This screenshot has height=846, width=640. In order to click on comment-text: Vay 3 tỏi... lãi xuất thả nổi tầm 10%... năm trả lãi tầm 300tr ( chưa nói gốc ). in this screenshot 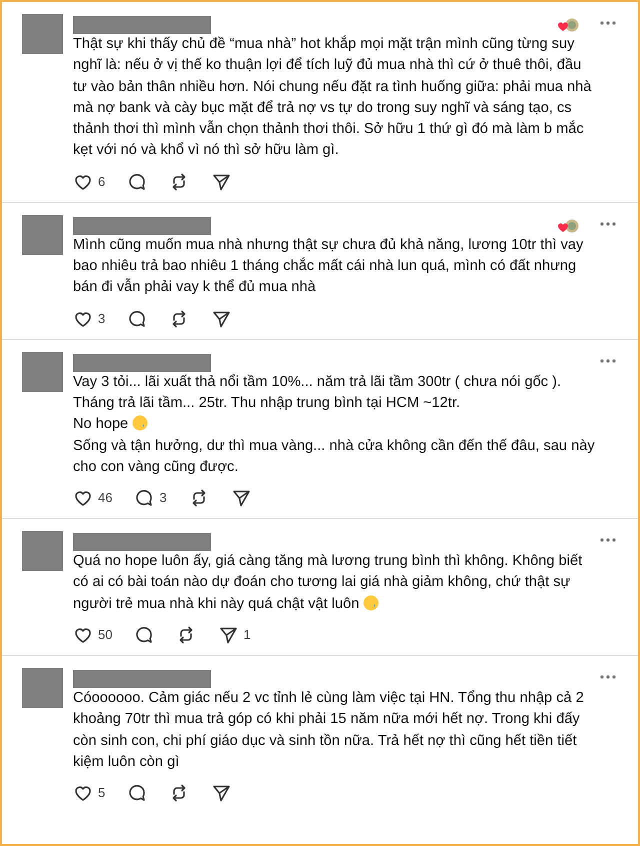, I will do `click(317, 382)`.